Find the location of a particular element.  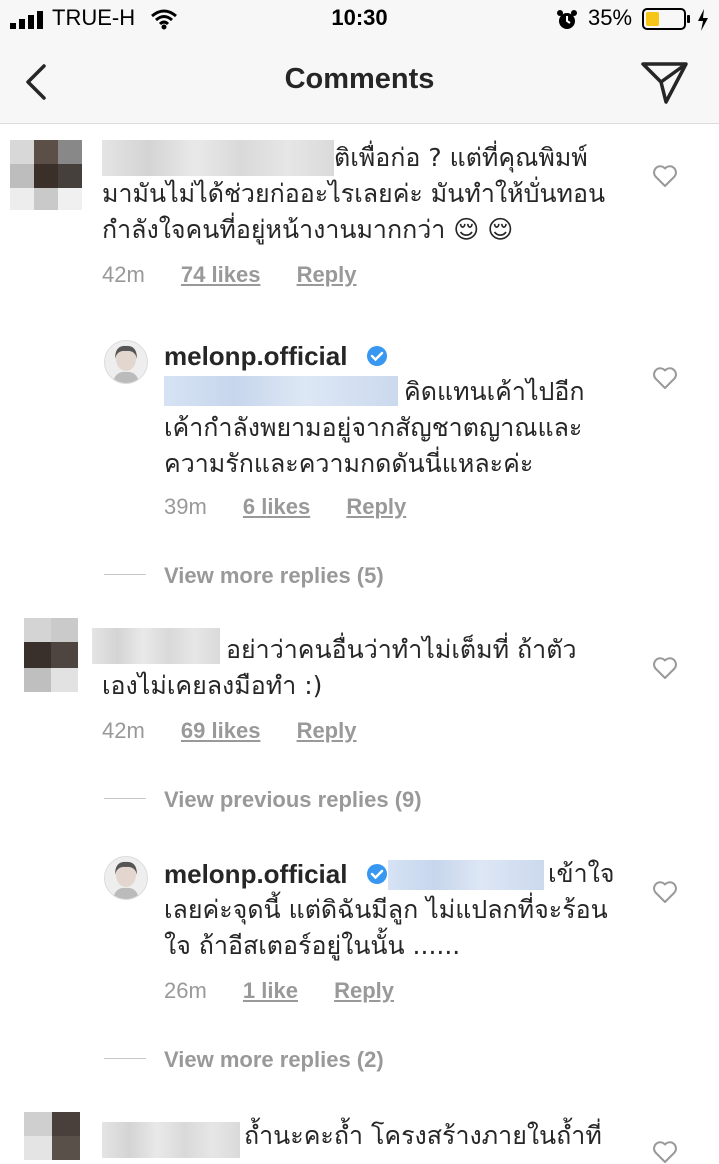

comment-text: กำลังใจคนที่อยู่หน้างานมากกว่า 😌 😌 is located at coordinates (308, 229).